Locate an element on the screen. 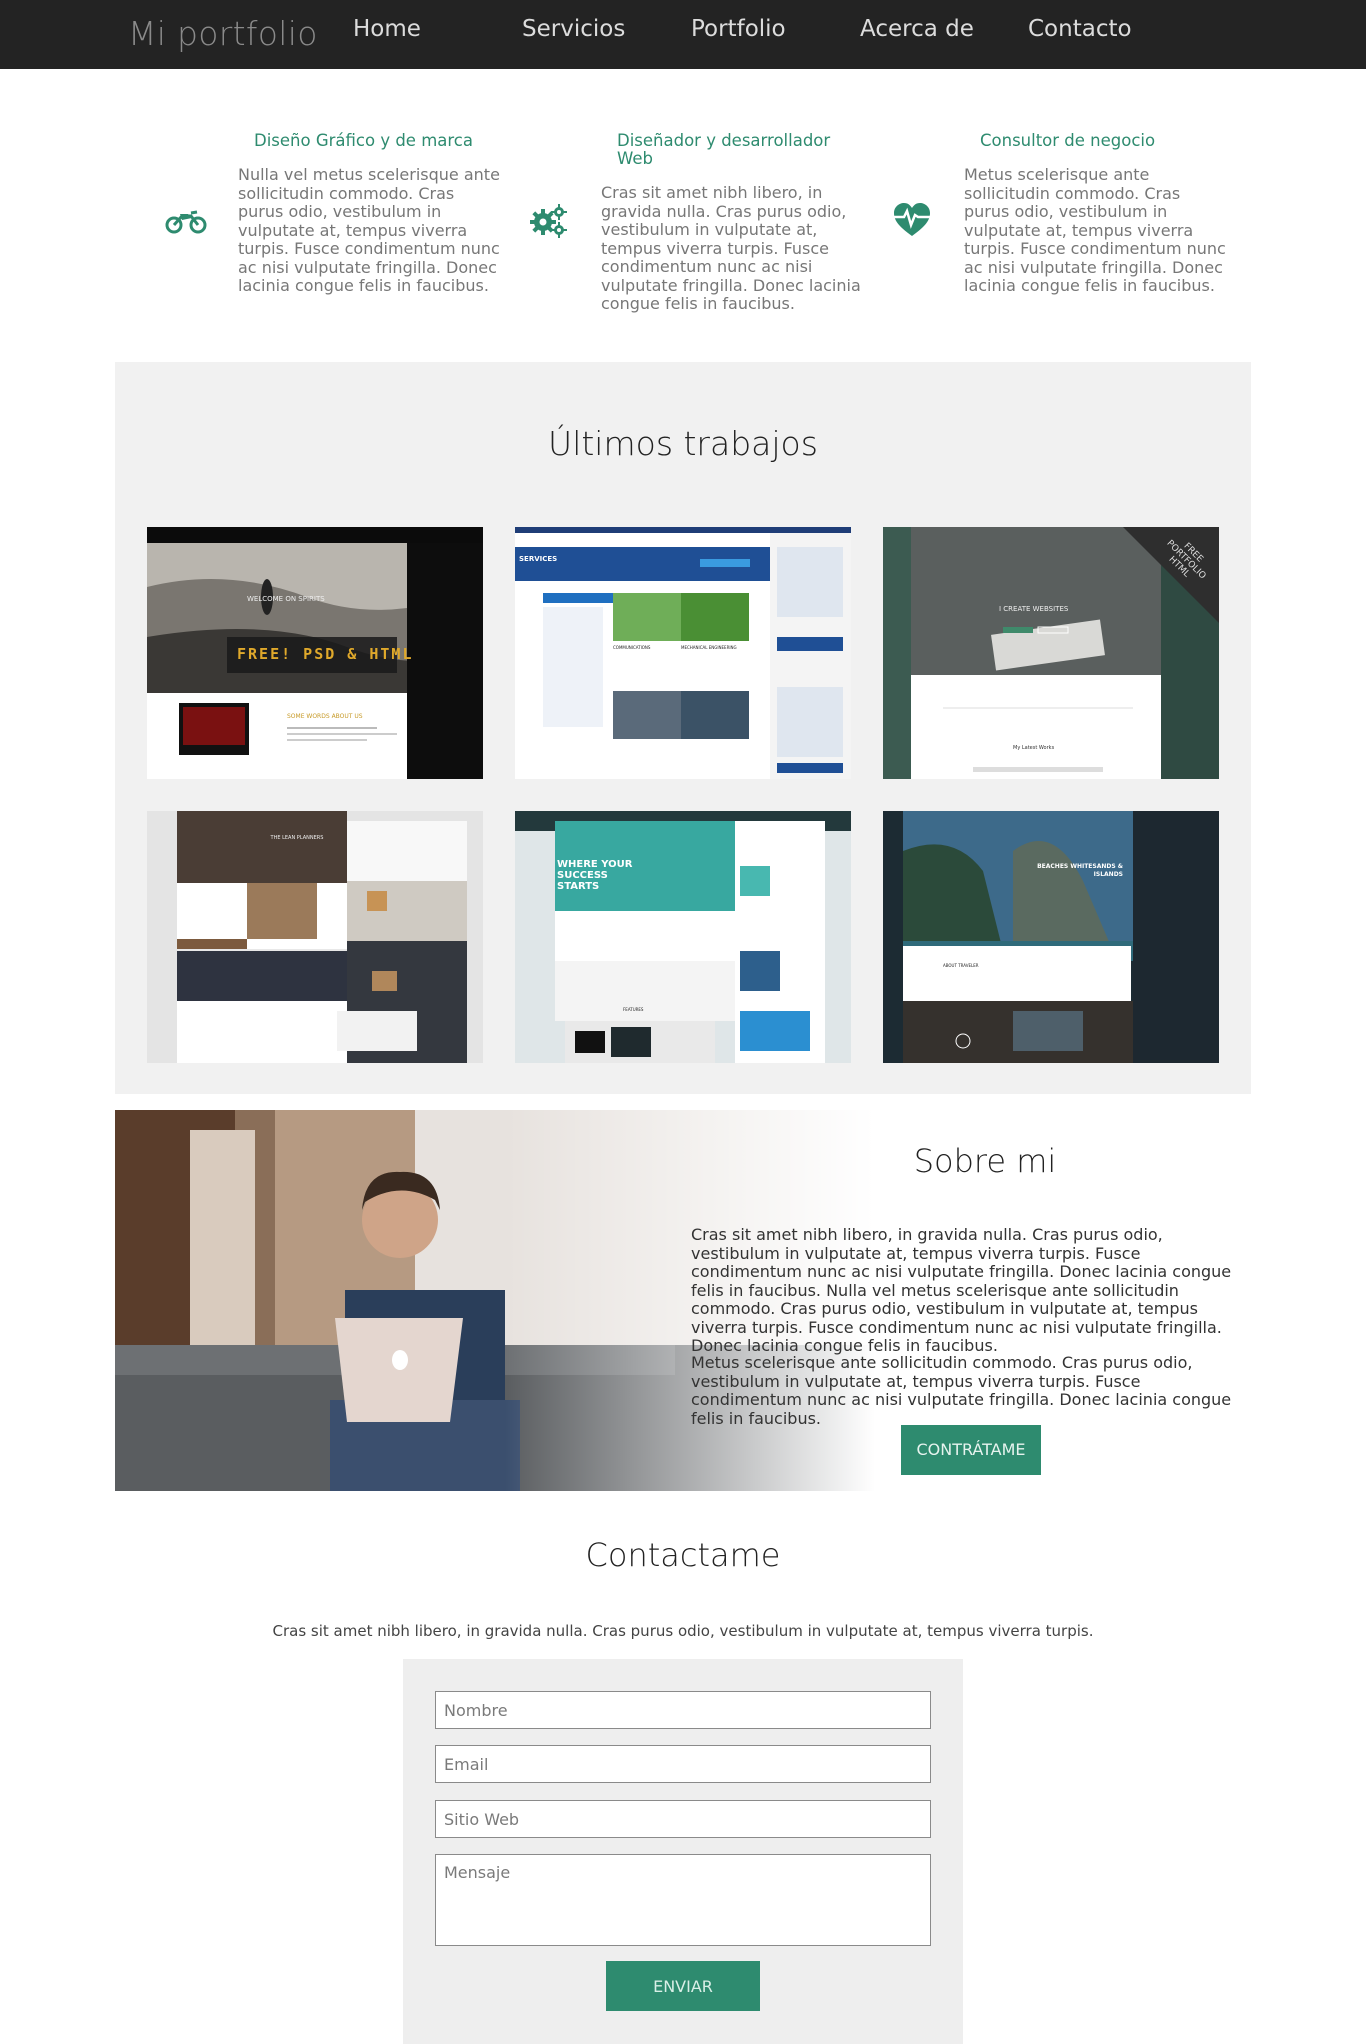 Image resolution: width=1366 pixels, height=2044 pixels. hire-me-button: CONTRÁTAME is located at coordinates (971, 1450).